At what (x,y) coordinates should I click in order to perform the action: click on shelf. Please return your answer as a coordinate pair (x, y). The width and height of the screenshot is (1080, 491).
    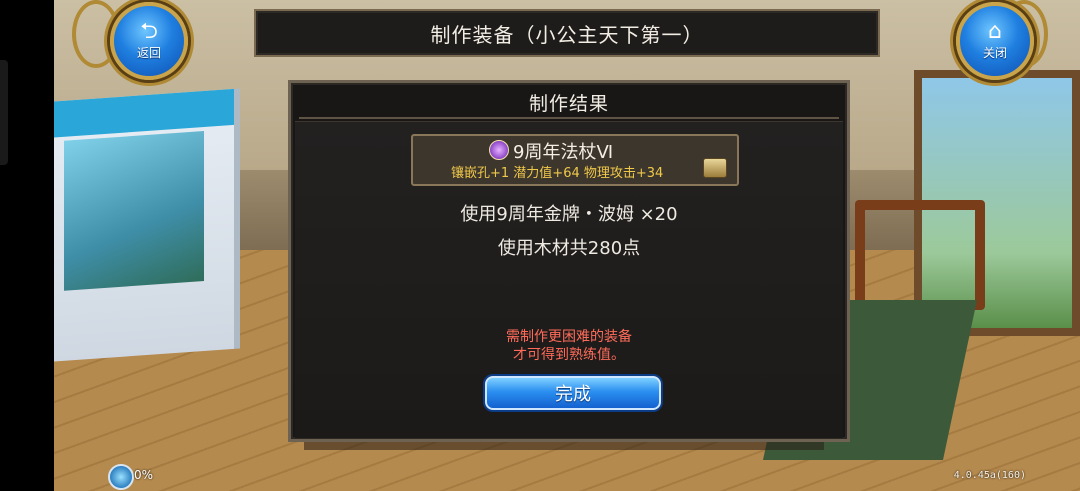
    Looking at the image, I should click on (920, 255).